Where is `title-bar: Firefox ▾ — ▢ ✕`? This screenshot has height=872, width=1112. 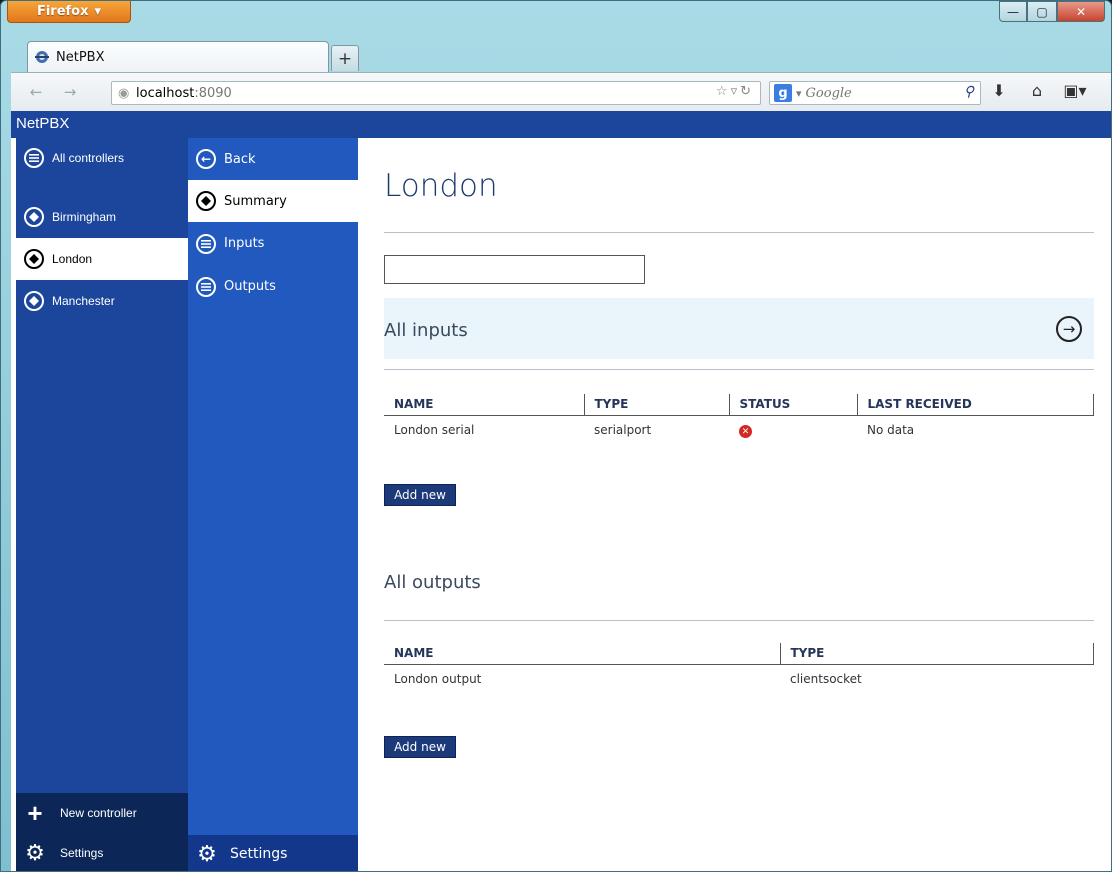
title-bar: Firefox ▾ — ▢ ✕ is located at coordinates (556, 20).